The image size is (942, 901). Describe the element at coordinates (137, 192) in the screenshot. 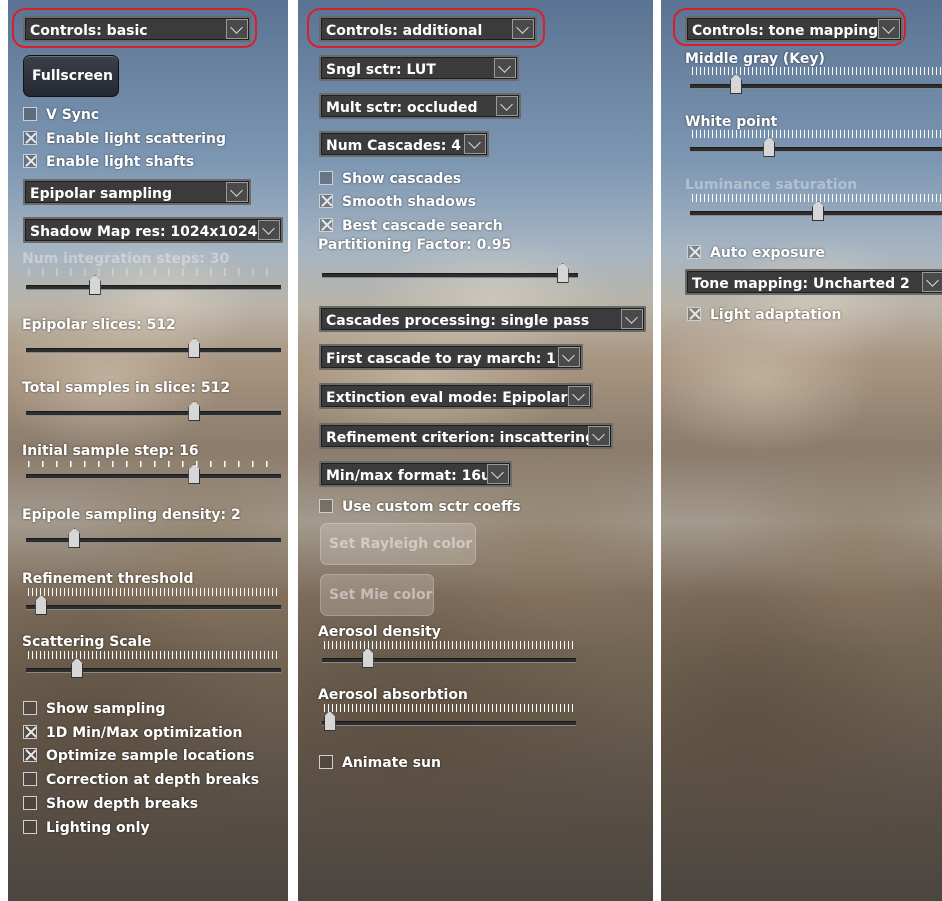

I see `sampling-dropdown: Epipolar sampling` at that location.